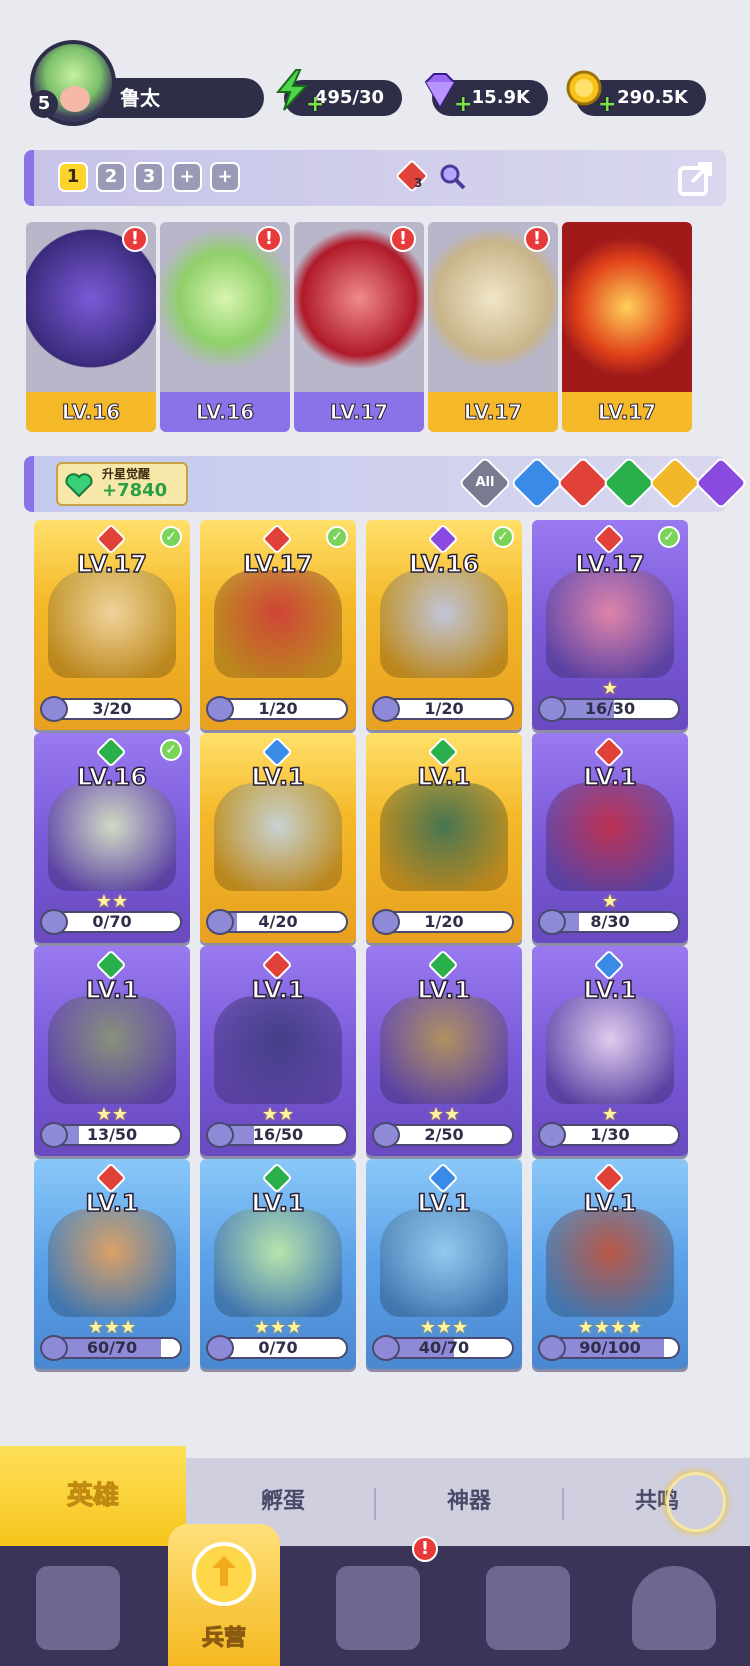 This screenshot has height=1666, width=750. I want to click on hero-card: LV.16 ✓ 1/20, so click(444, 625).